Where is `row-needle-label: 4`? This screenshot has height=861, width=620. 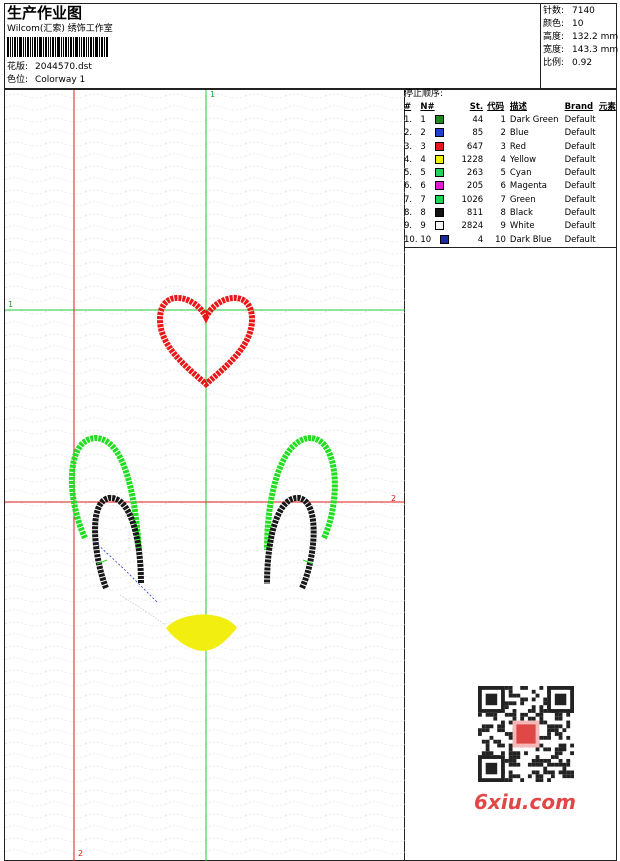 row-needle-label: 4 is located at coordinates (423, 159).